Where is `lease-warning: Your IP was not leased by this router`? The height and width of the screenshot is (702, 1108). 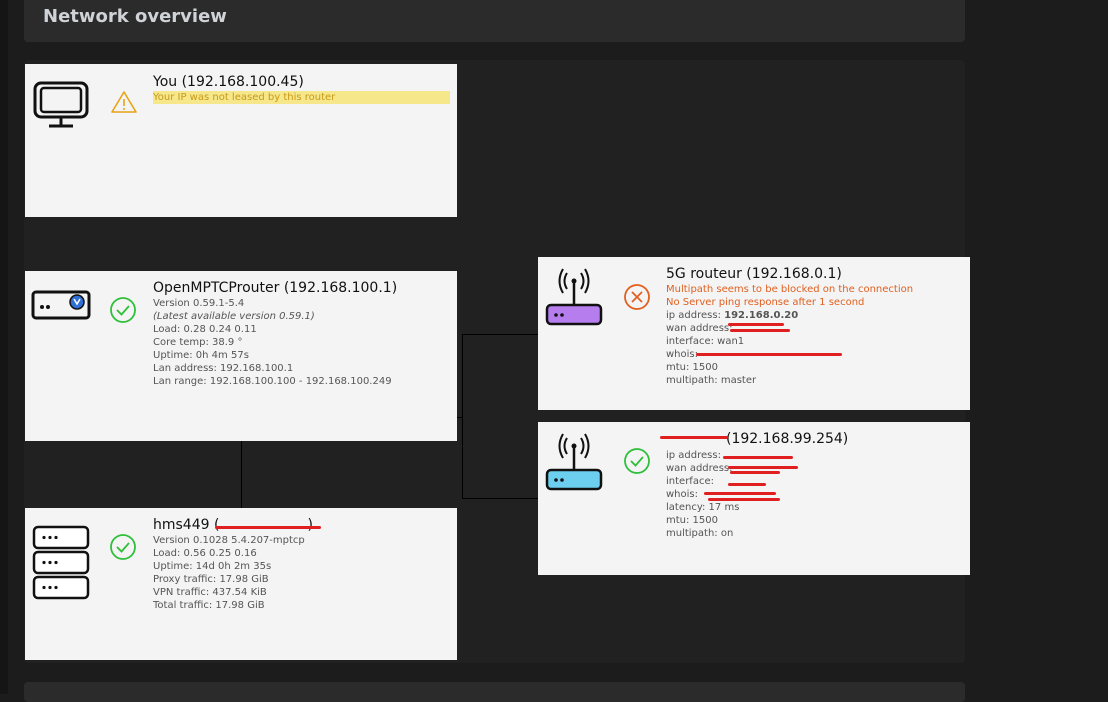
lease-warning: Your IP was not leased by this router is located at coordinates (301, 97).